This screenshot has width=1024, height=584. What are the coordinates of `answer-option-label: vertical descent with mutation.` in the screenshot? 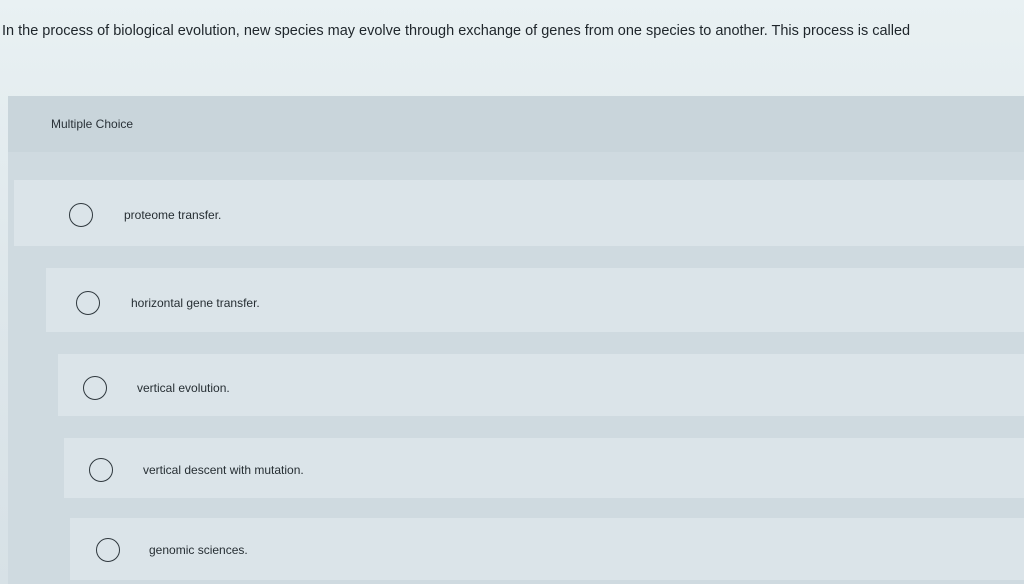 It's located at (223, 470).